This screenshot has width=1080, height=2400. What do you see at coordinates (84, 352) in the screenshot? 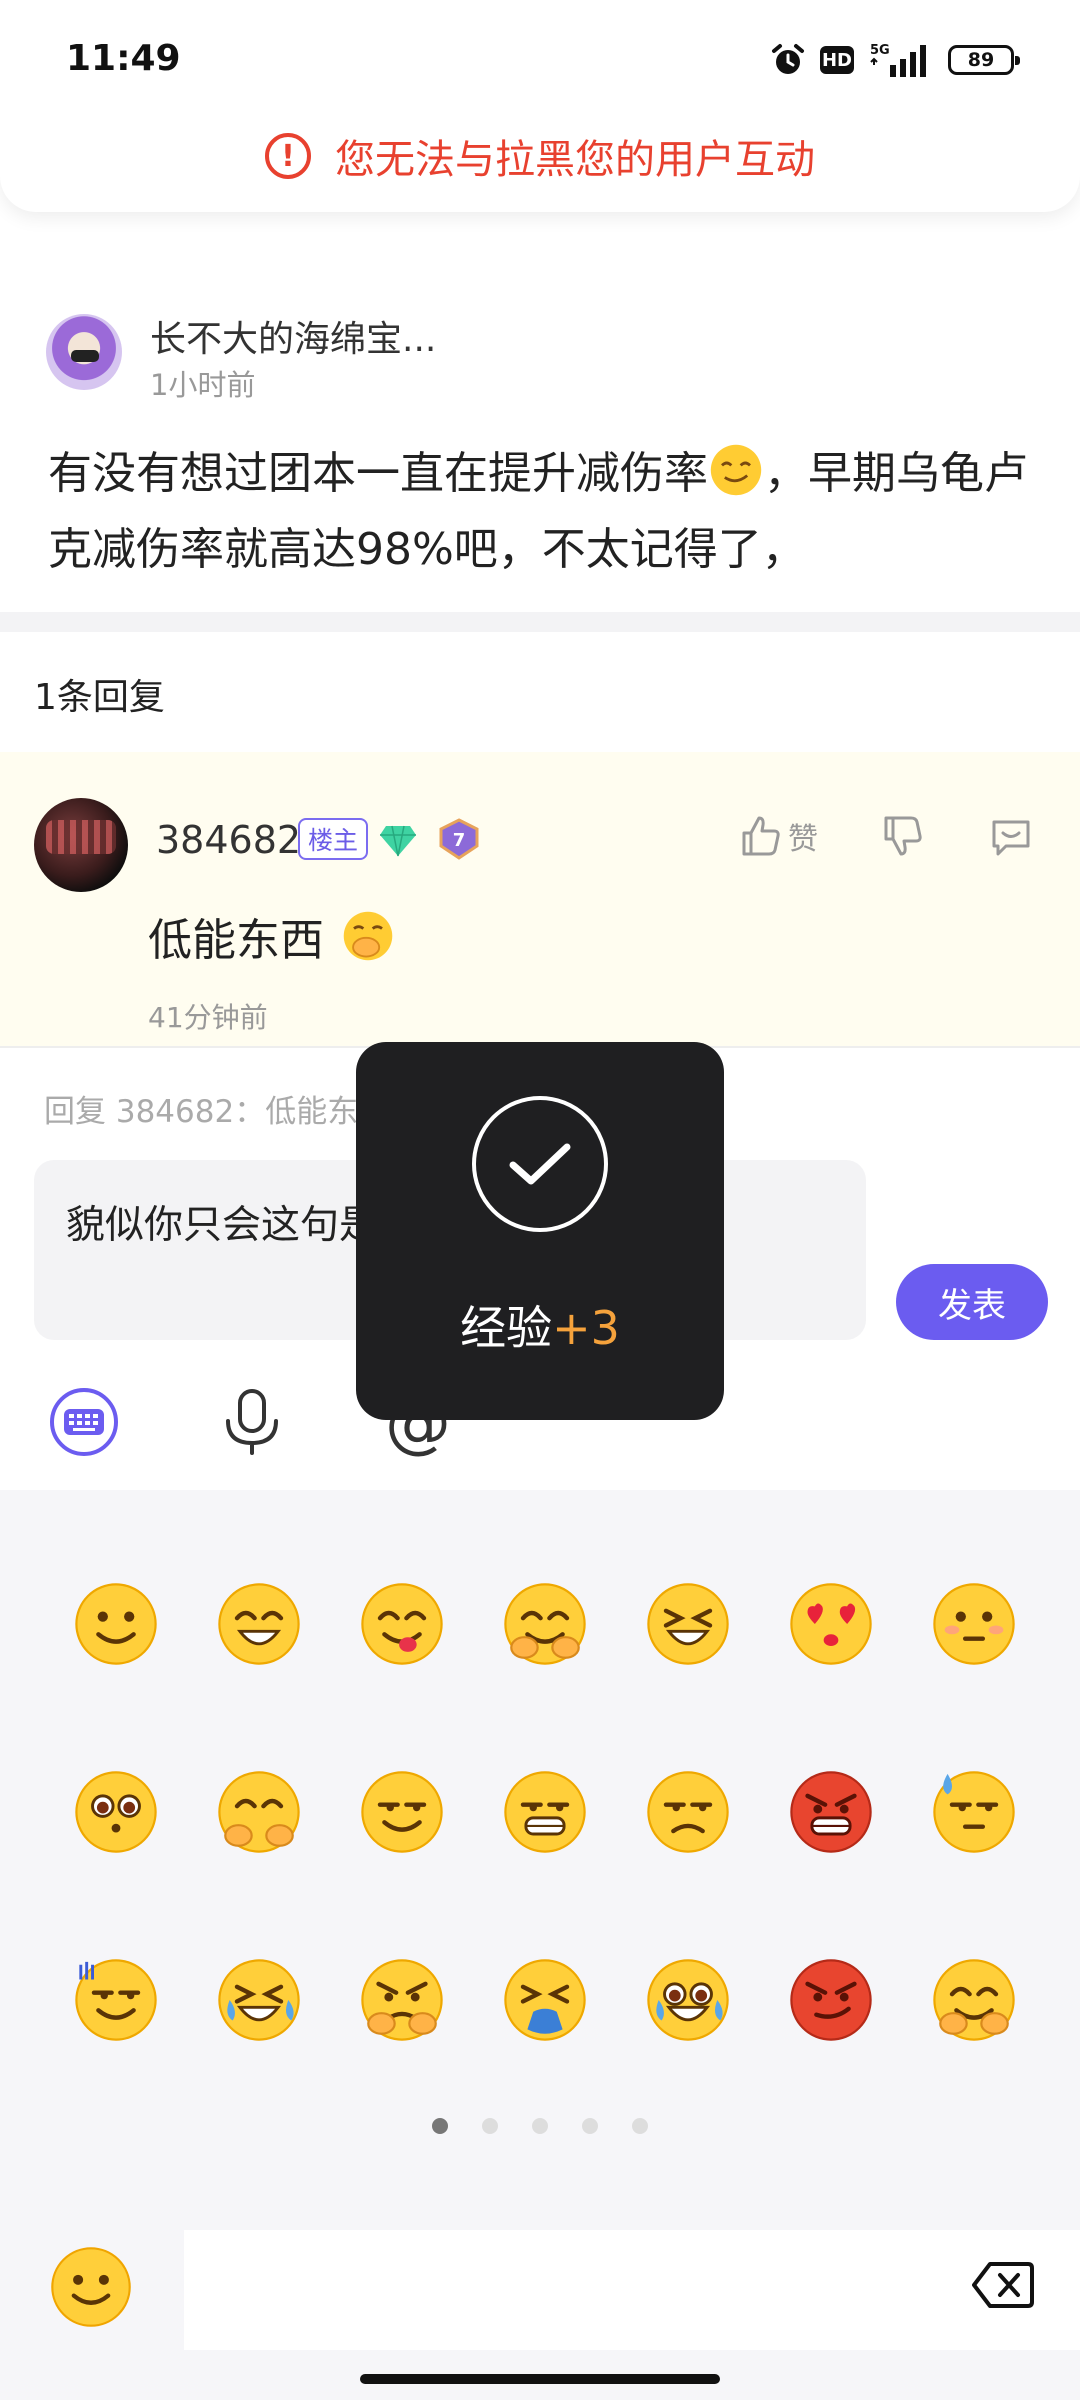
I see `post-author-avatar` at bounding box center [84, 352].